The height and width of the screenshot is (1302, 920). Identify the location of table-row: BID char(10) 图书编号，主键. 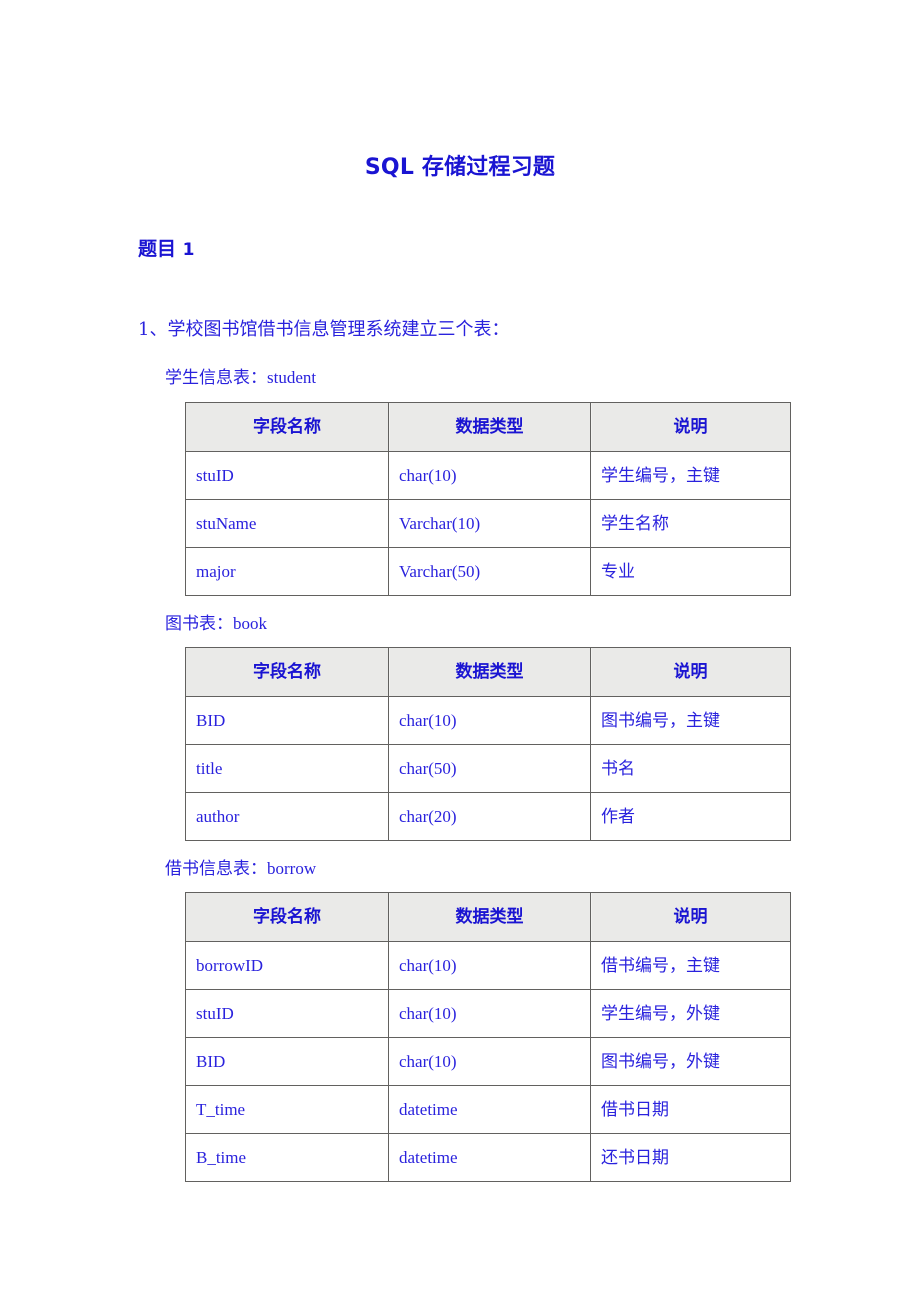
(488, 720).